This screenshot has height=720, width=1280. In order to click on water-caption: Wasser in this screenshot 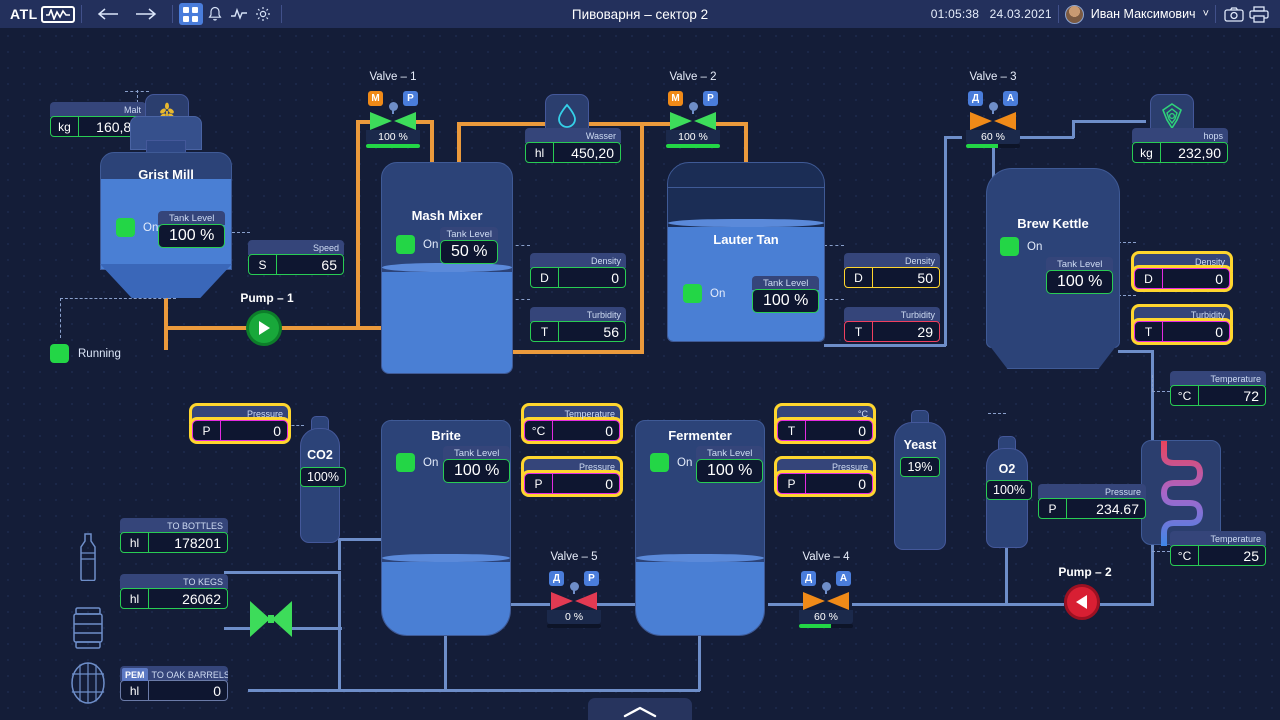, I will do `click(573, 135)`.